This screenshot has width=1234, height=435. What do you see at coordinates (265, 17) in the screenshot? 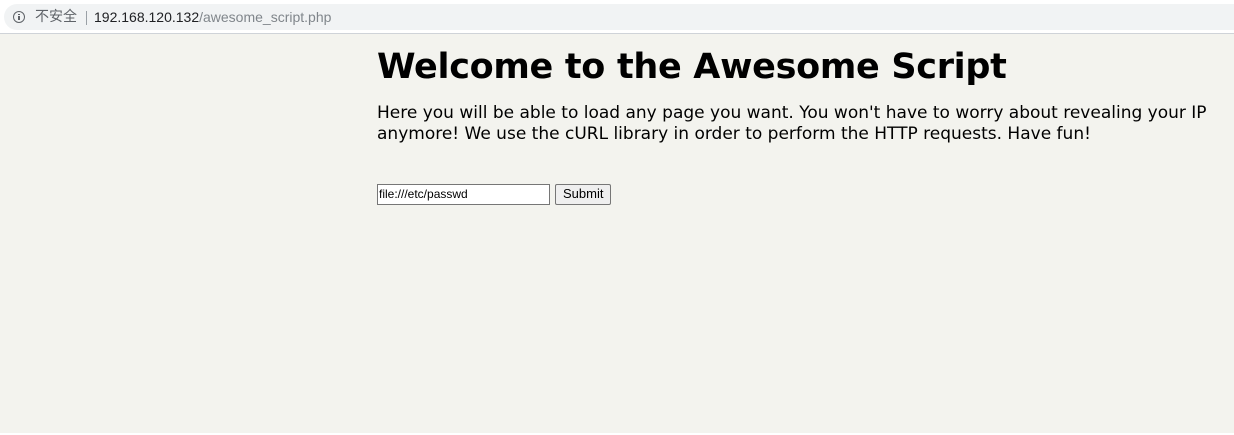
I see `url-path: /awesome_script.php` at bounding box center [265, 17].